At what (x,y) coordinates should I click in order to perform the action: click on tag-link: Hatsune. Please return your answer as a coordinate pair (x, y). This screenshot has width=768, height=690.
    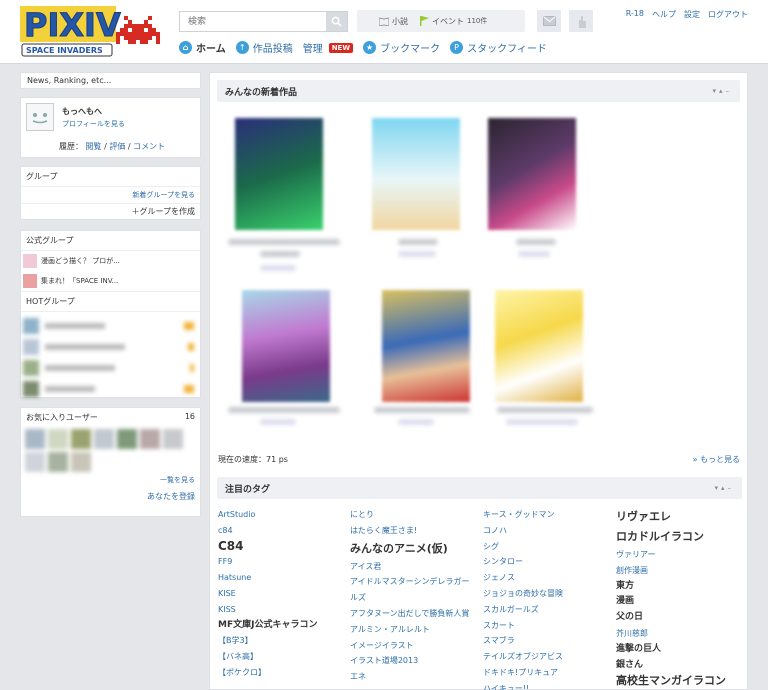
    Looking at the image, I should click on (282, 578).